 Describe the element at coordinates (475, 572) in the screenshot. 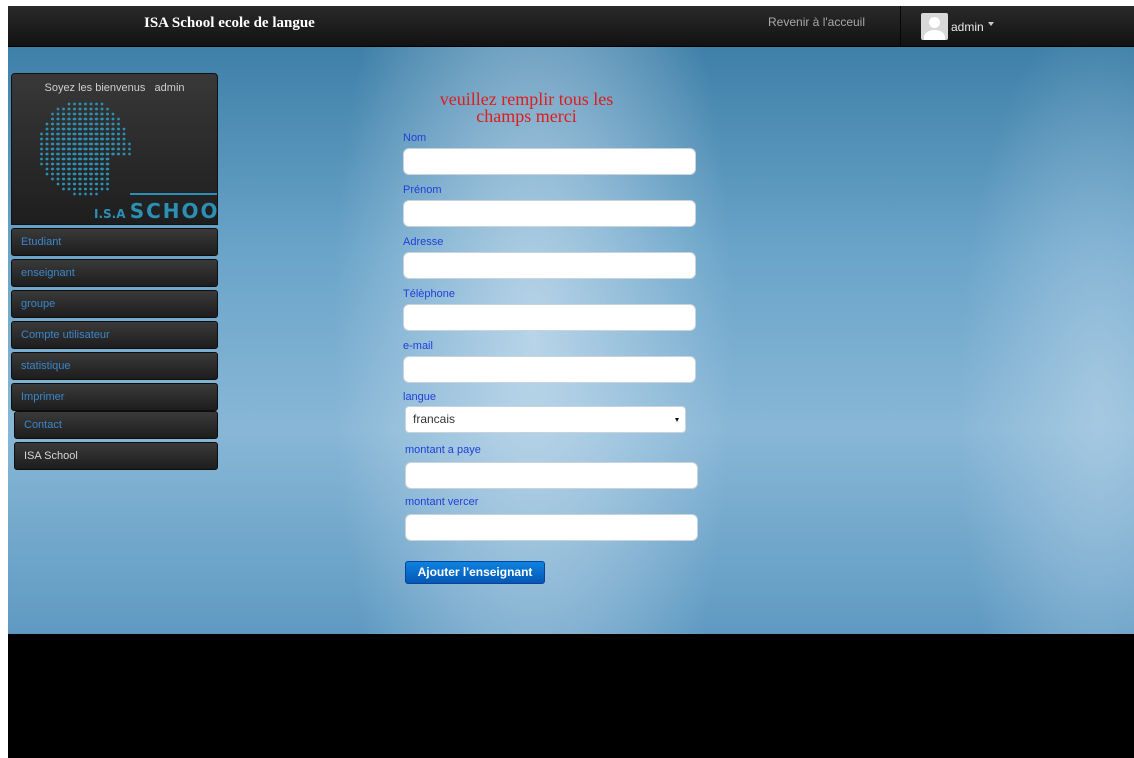

I see `add-teacher-button: Ajouter l'enseignant` at that location.